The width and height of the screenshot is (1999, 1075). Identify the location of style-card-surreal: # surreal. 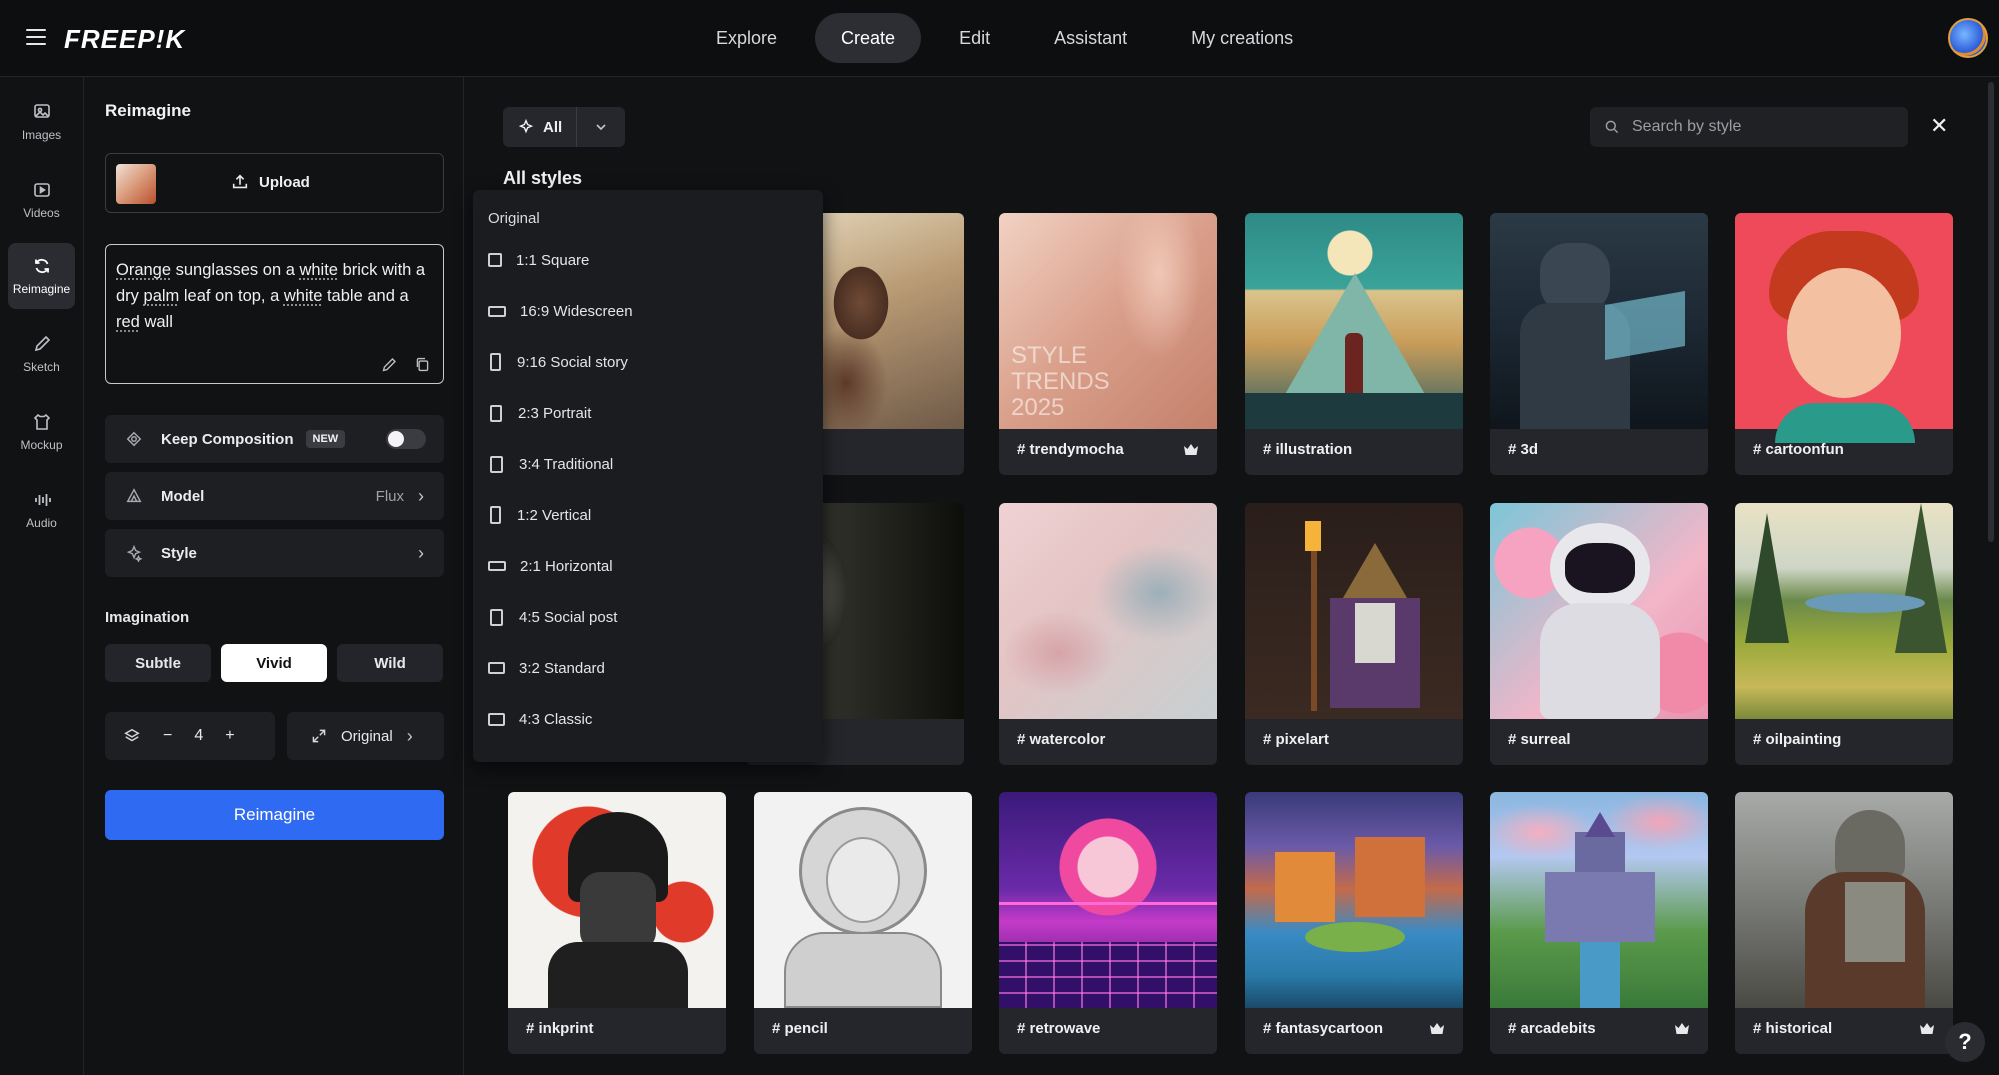
(1599, 634).